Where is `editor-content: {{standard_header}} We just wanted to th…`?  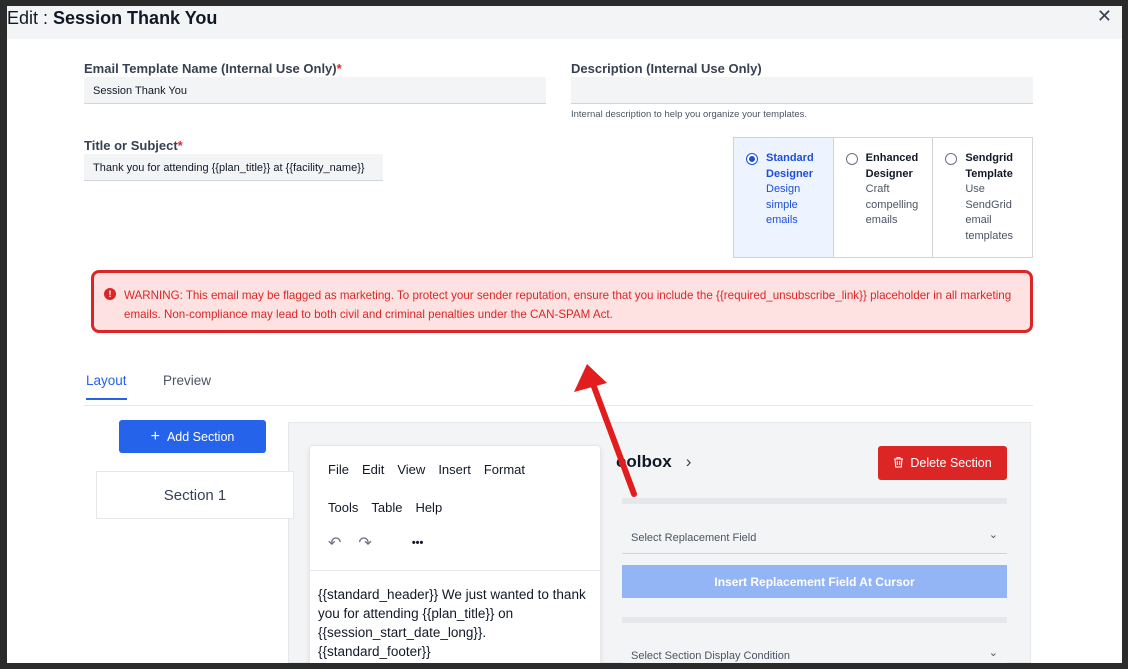
editor-content: {{standard_header}} We just wanted to th… is located at coordinates (457, 623).